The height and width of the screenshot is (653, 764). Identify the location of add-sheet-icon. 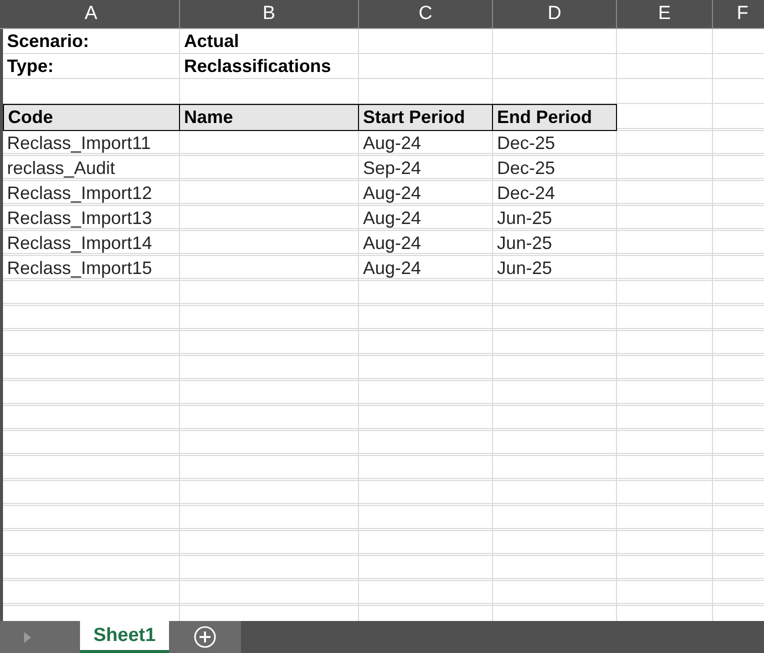
(205, 637).